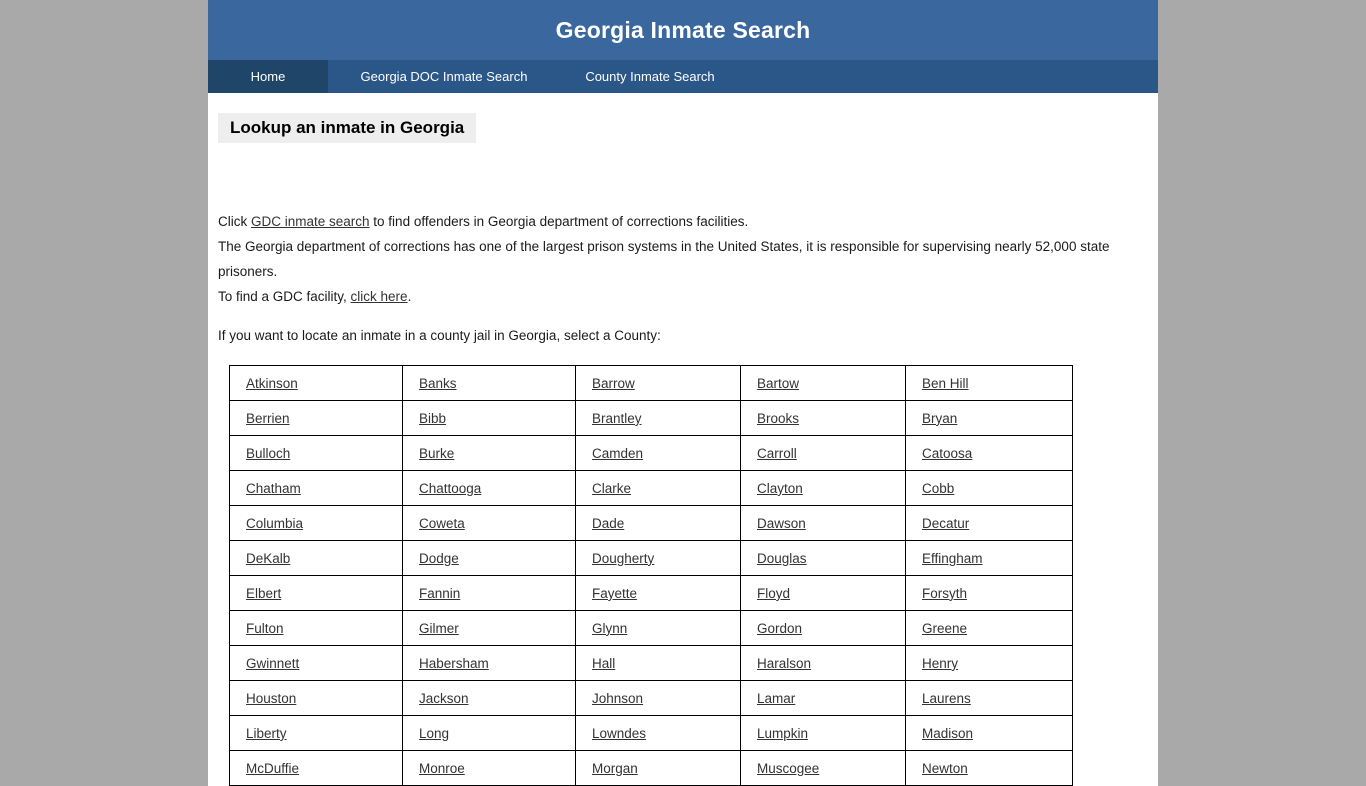 The image size is (1366, 786). What do you see at coordinates (823, 383) in the screenshot?
I see `county-cell: Bartow` at bounding box center [823, 383].